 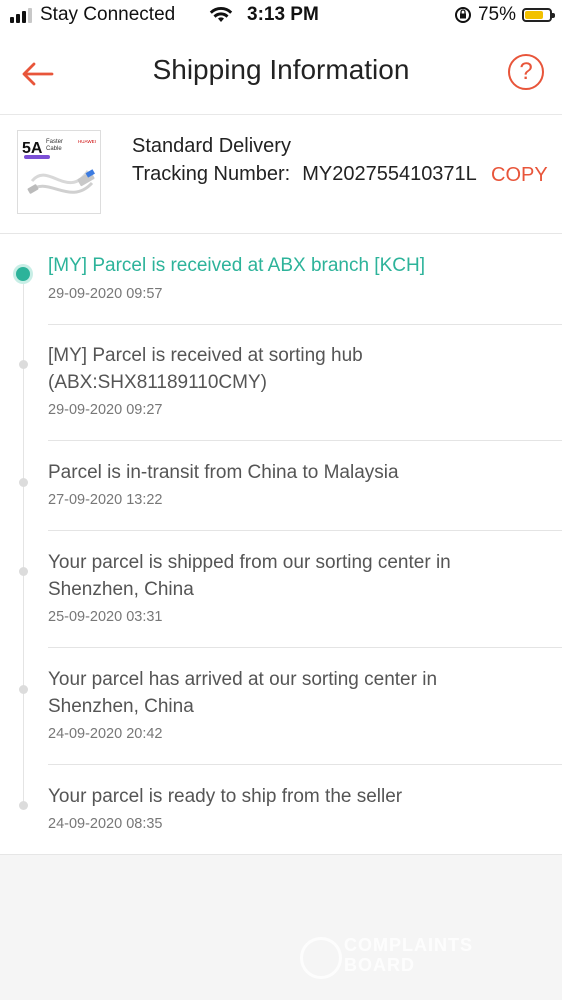 I want to click on battery-percent: 75%, so click(x=496, y=14).